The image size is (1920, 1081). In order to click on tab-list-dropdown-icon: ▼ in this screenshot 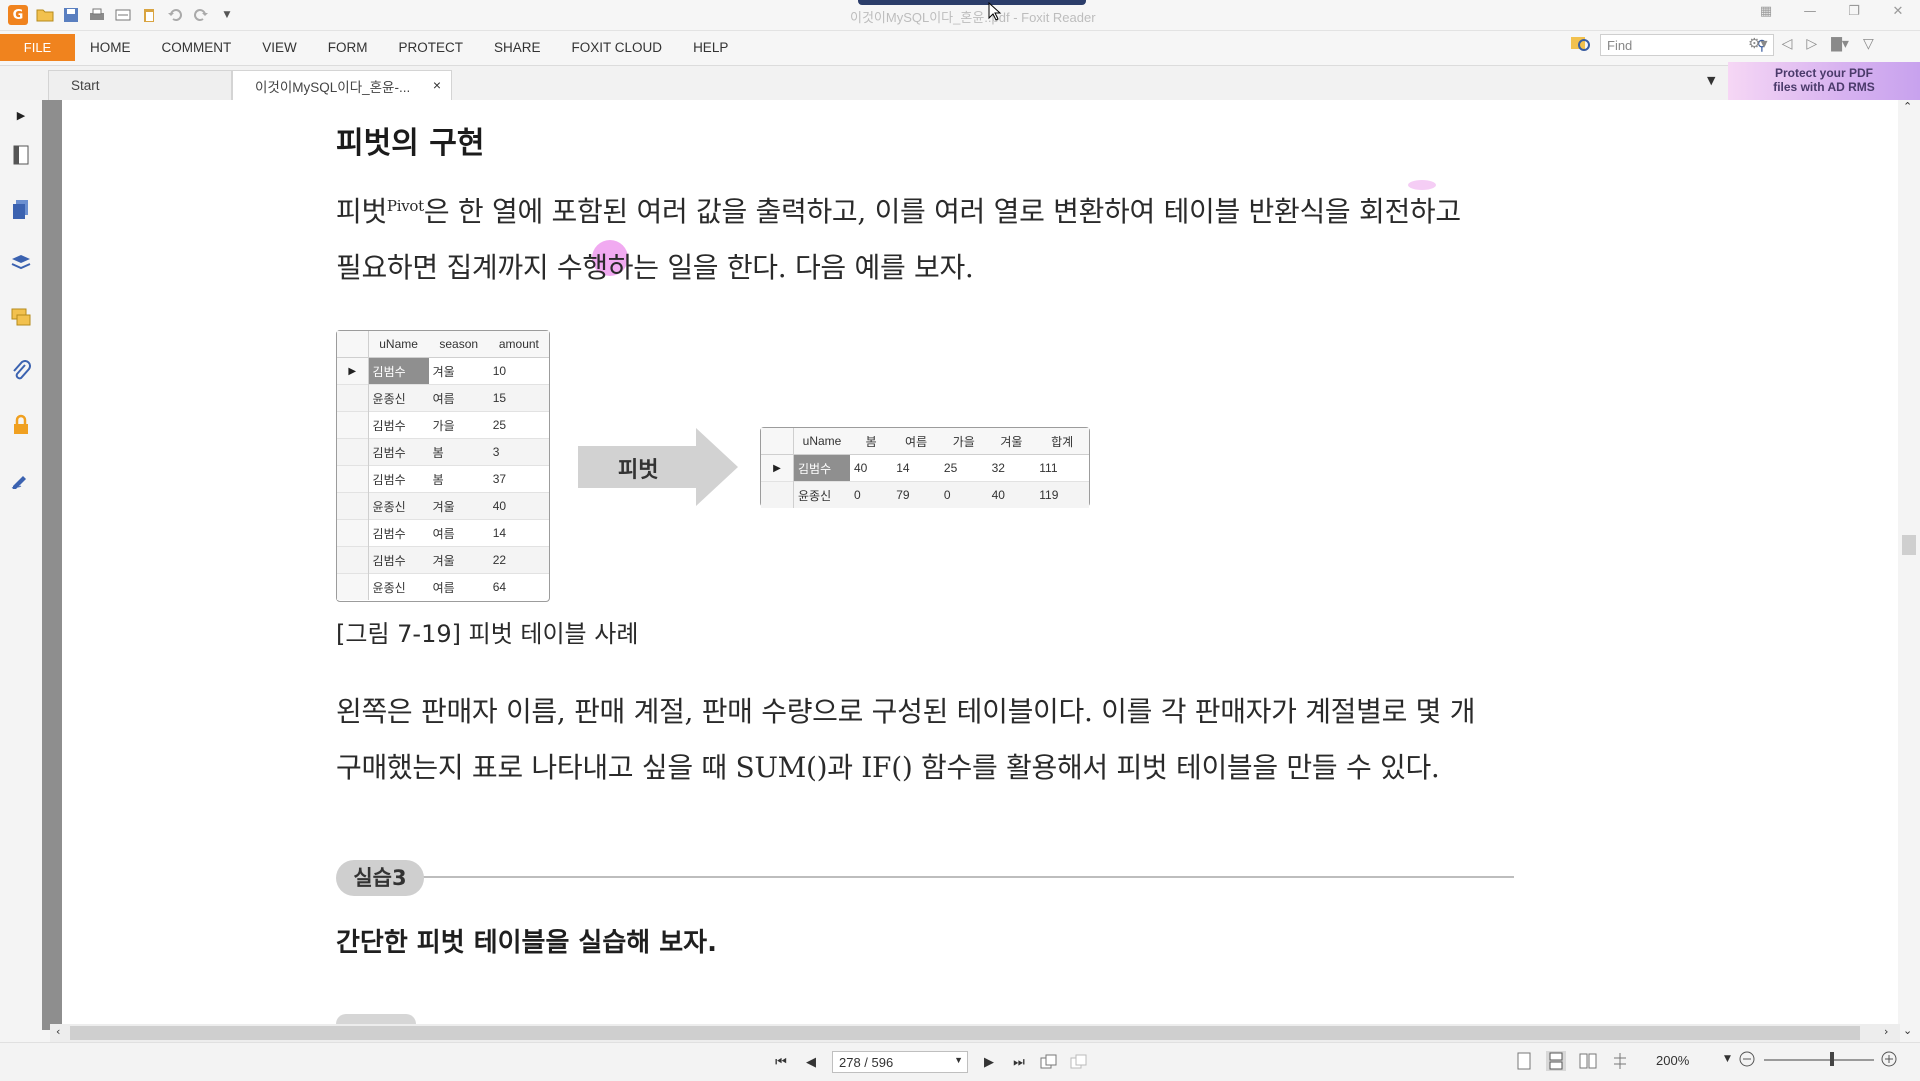, I will do `click(1711, 80)`.